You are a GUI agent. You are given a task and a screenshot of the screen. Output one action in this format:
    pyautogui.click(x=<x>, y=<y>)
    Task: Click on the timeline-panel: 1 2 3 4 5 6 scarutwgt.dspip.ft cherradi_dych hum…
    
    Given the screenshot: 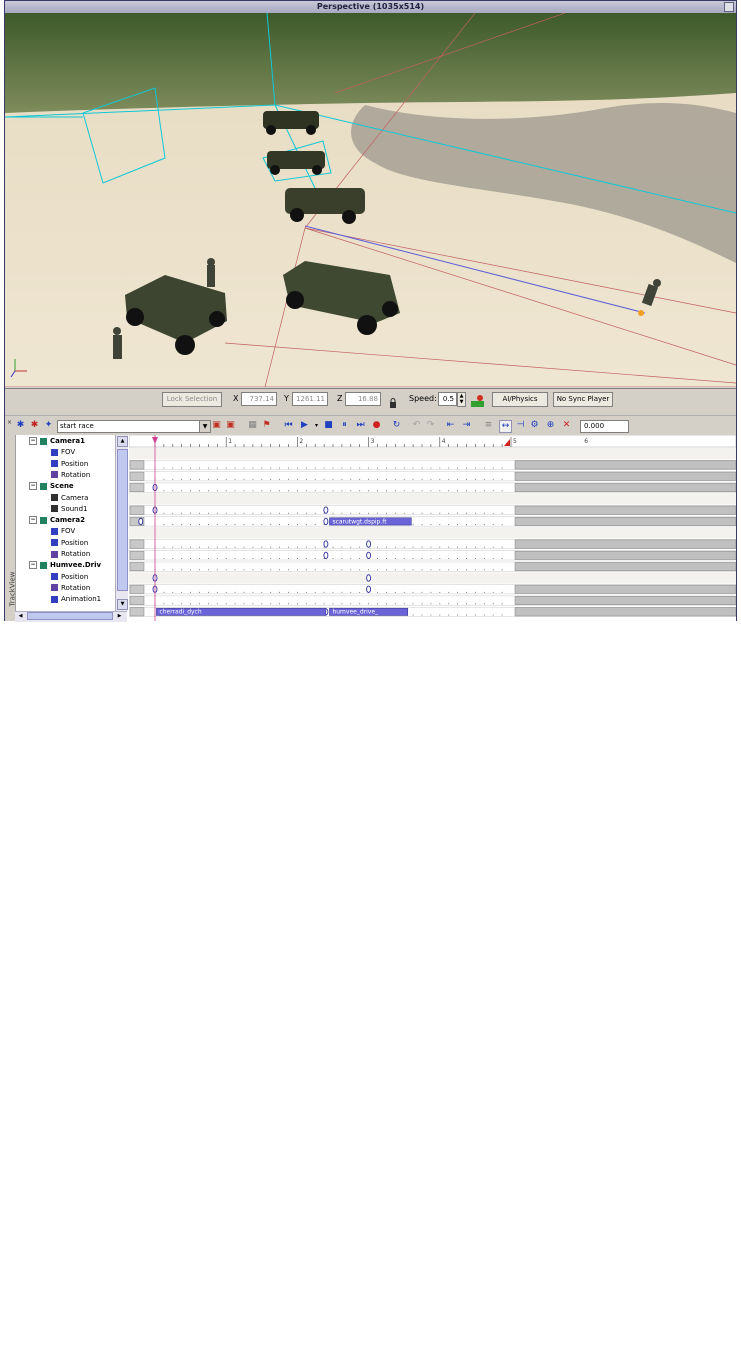 What is the action you would take?
    pyautogui.click(x=432, y=528)
    